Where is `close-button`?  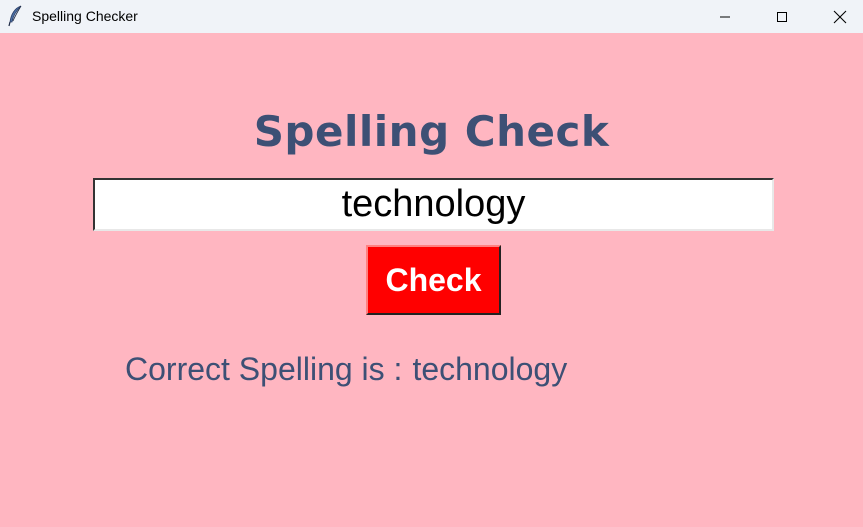 close-button is located at coordinates (840, 16).